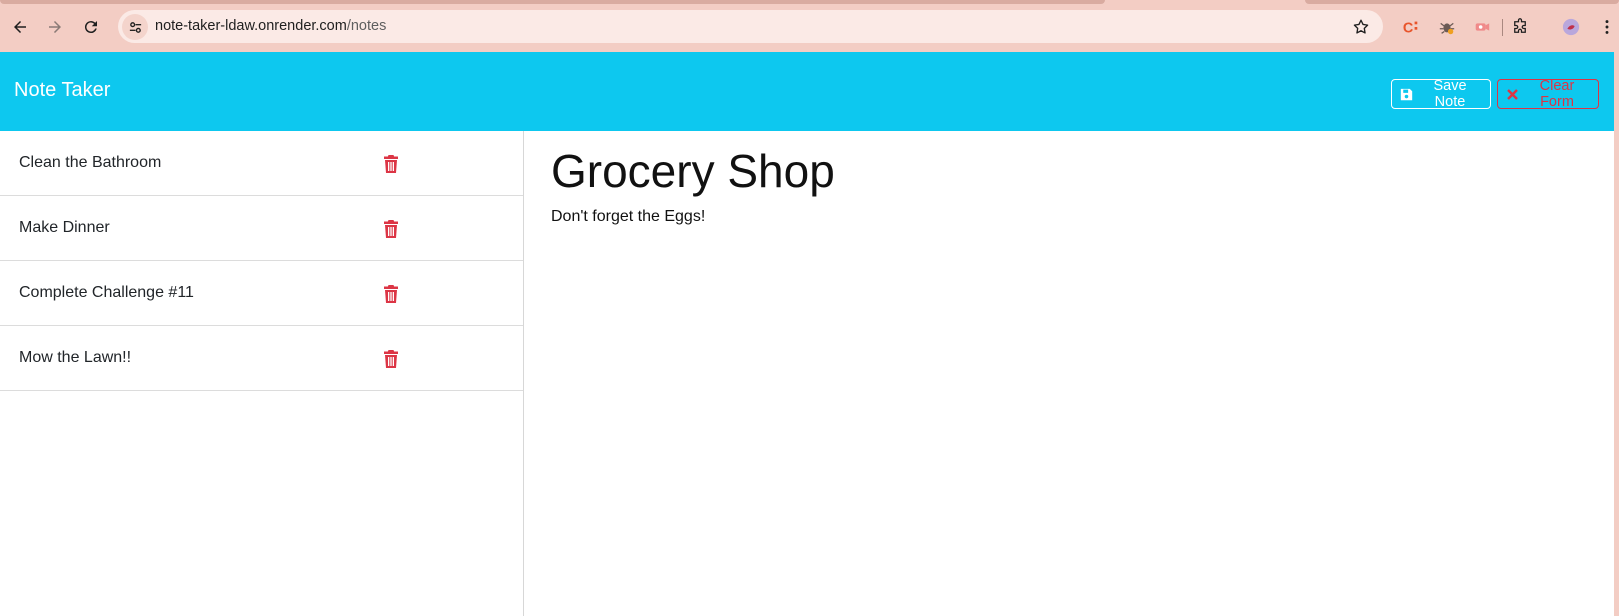 The height and width of the screenshot is (616, 1619). Describe the element at coordinates (64, 227) in the screenshot. I see `note-list-item-title: Make Dinner` at that location.